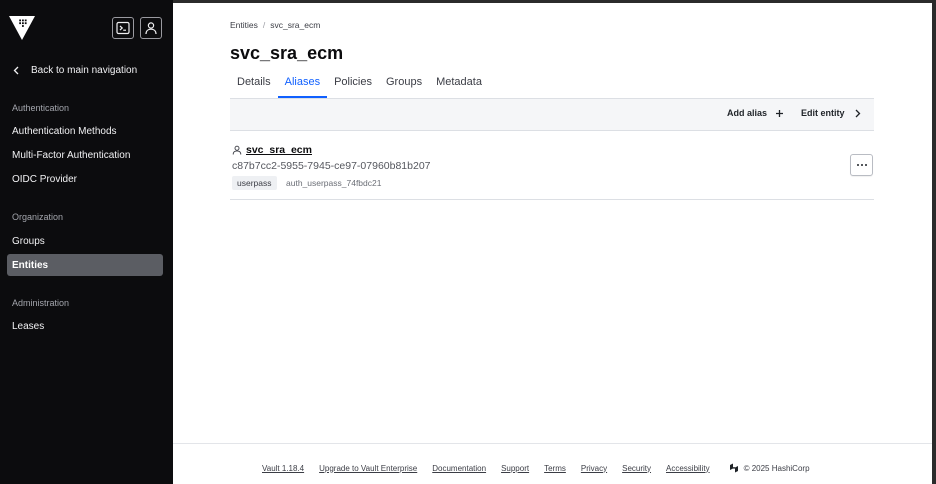 This screenshot has height=484, width=936. I want to click on alias-name: svc_sra_ecm, so click(279, 150).